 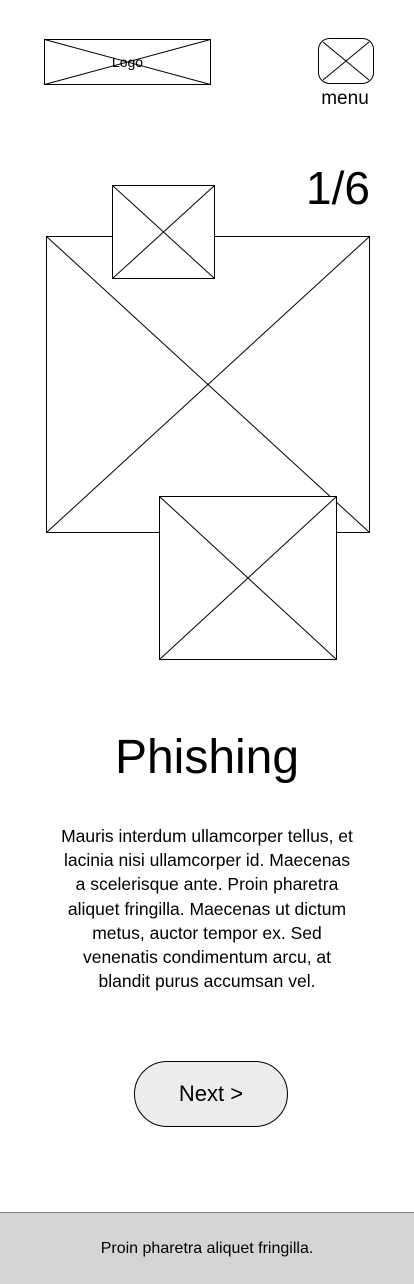 I want to click on logo-label: Logo, so click(x=127, y=62).